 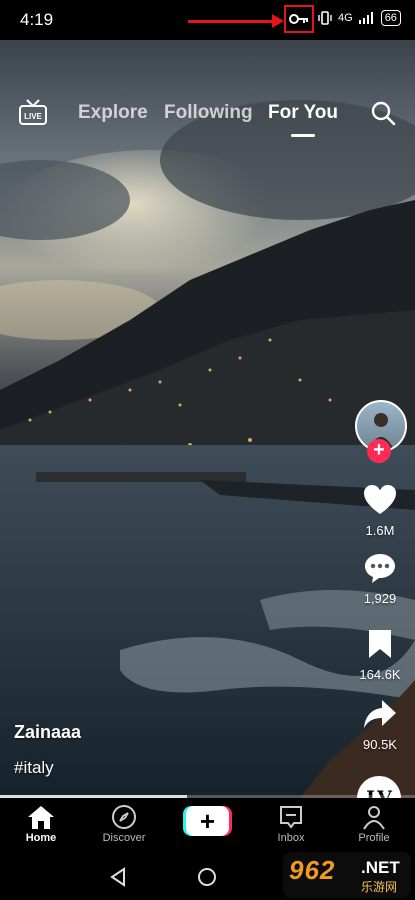 I want to click on save-button: 164.6K, so click(x=380, y=655).